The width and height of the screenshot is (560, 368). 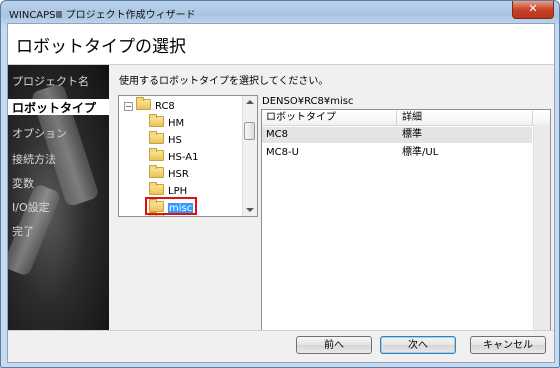 I want to click on cell-robot-type: MC8-U, so click(x=282, y=152).